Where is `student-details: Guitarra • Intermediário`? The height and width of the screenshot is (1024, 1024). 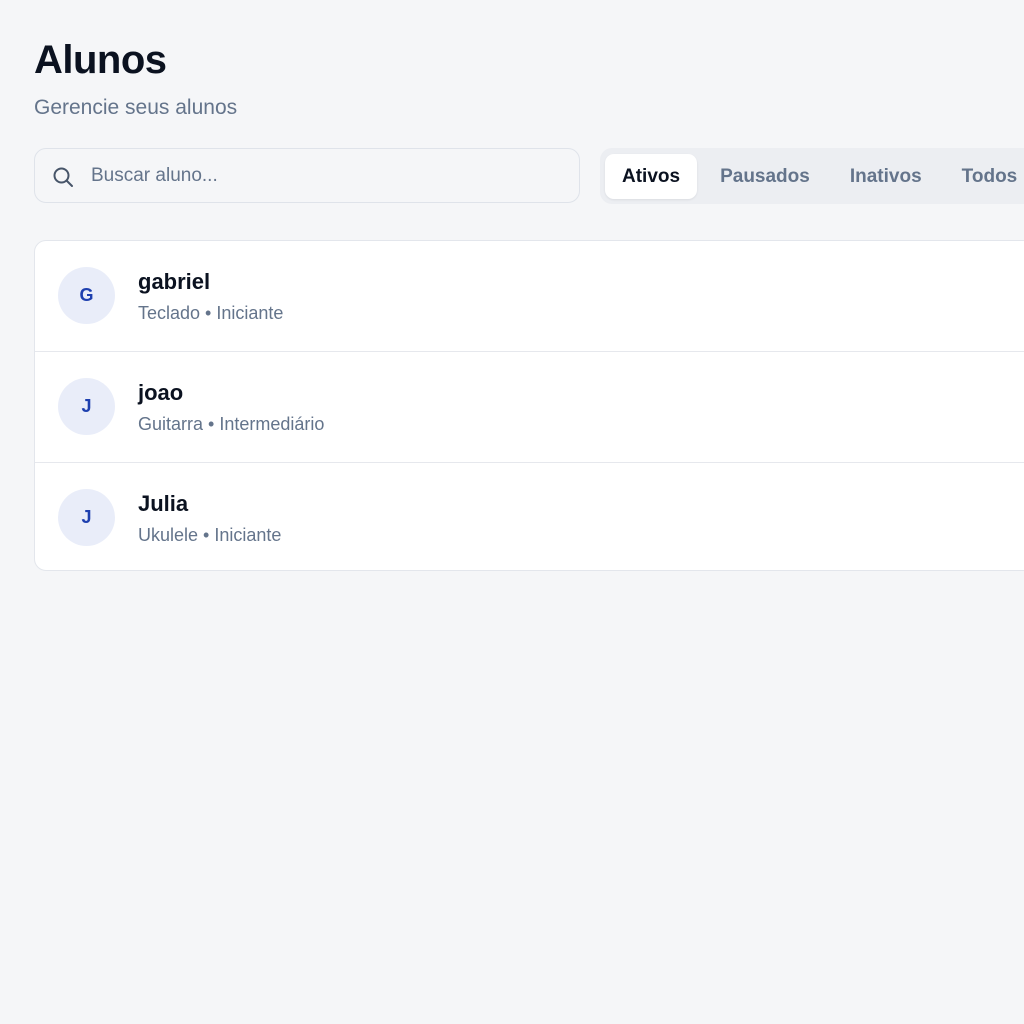
student-details: Guitarra • Intermediário is located at coordinates (231, 424).